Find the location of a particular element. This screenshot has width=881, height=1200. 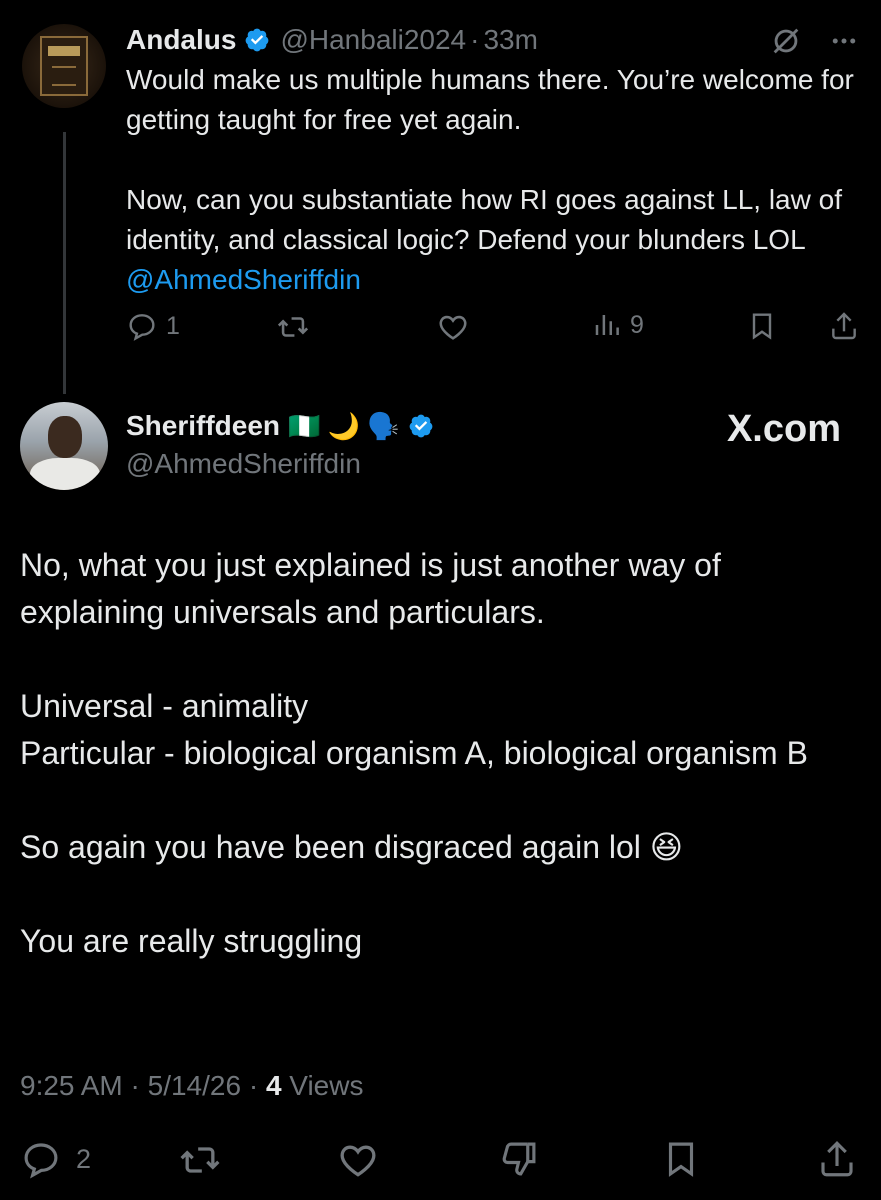

avatar-andalus is located at coordinates (64, 66).